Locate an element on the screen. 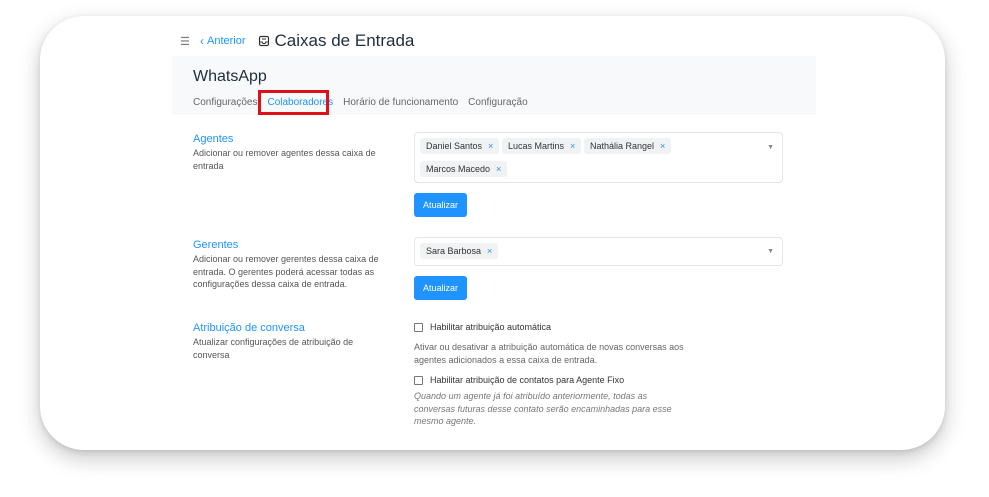 The width and height of the screenshot is (989, 497). managers-title: Gerentes is located at coordinates (216, 245).